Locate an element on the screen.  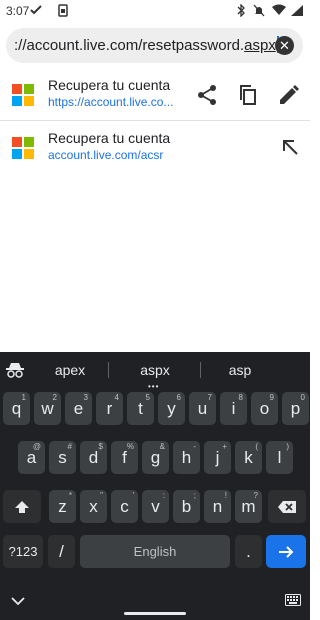
key-hint: * is located at coordinates (70, 495).